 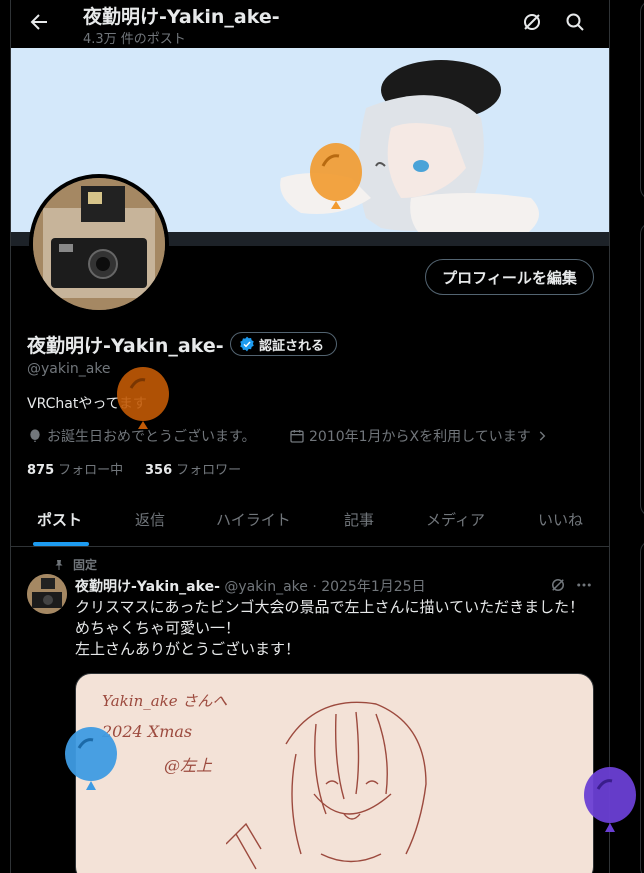 What do you see at coordinates (147, 587) in the screenshot?
I see `post-author: 夜勤明け-Yakin_ake-` at bounding box center [147, 587].